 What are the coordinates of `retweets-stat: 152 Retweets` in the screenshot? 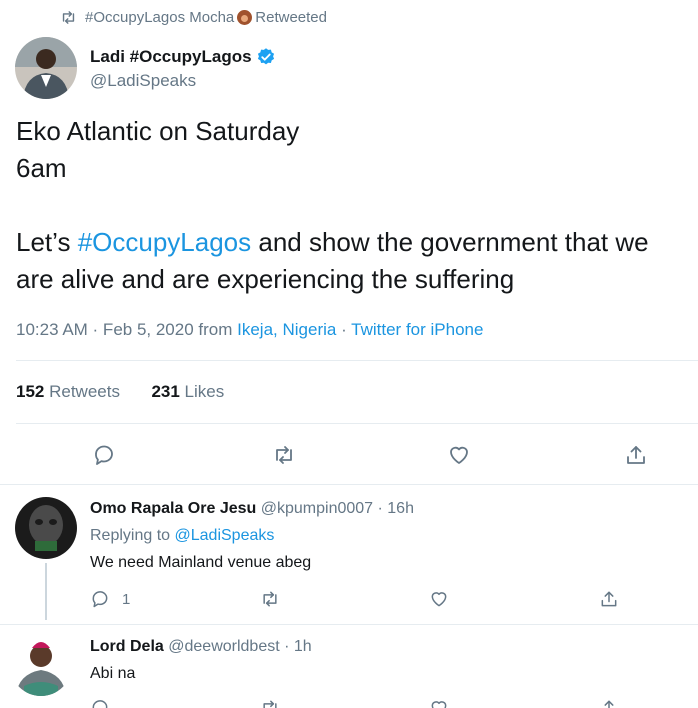 It's located at (68, 391).